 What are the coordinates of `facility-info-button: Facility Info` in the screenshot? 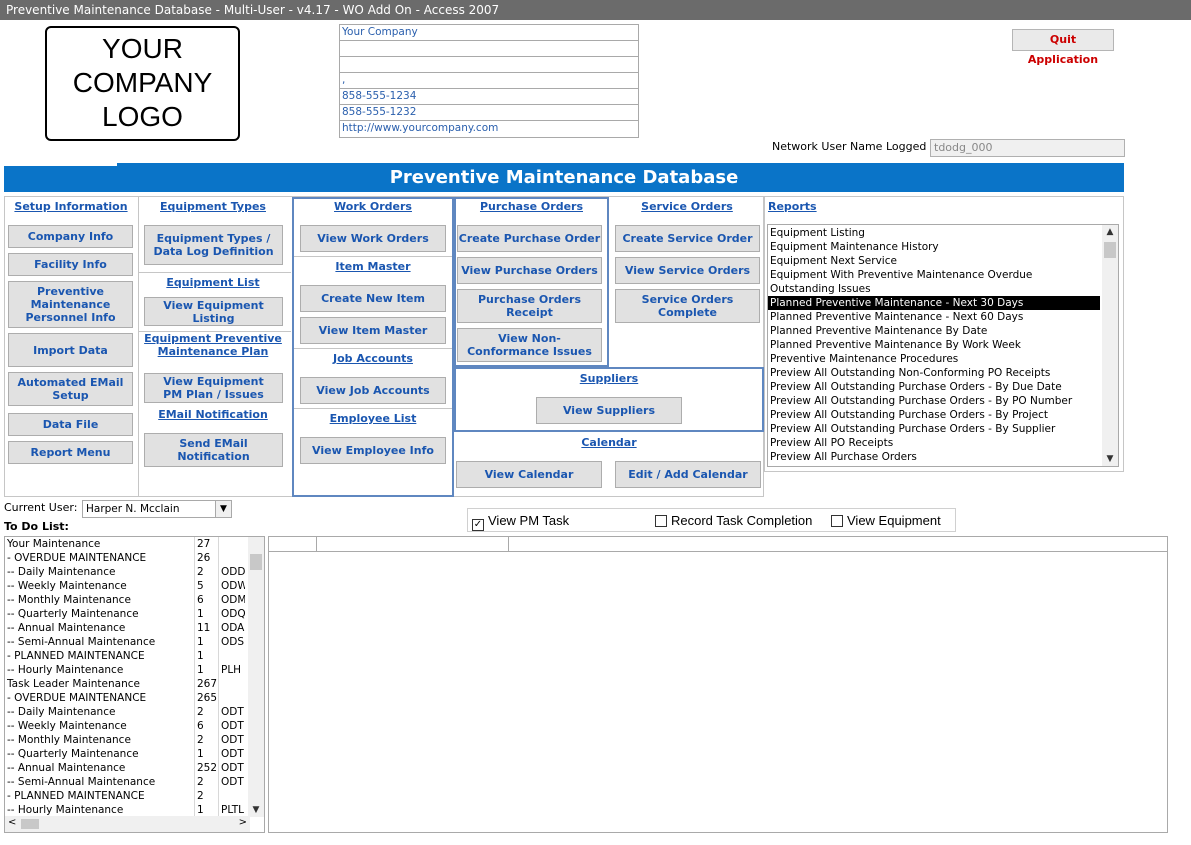 It's located at (70, 264).